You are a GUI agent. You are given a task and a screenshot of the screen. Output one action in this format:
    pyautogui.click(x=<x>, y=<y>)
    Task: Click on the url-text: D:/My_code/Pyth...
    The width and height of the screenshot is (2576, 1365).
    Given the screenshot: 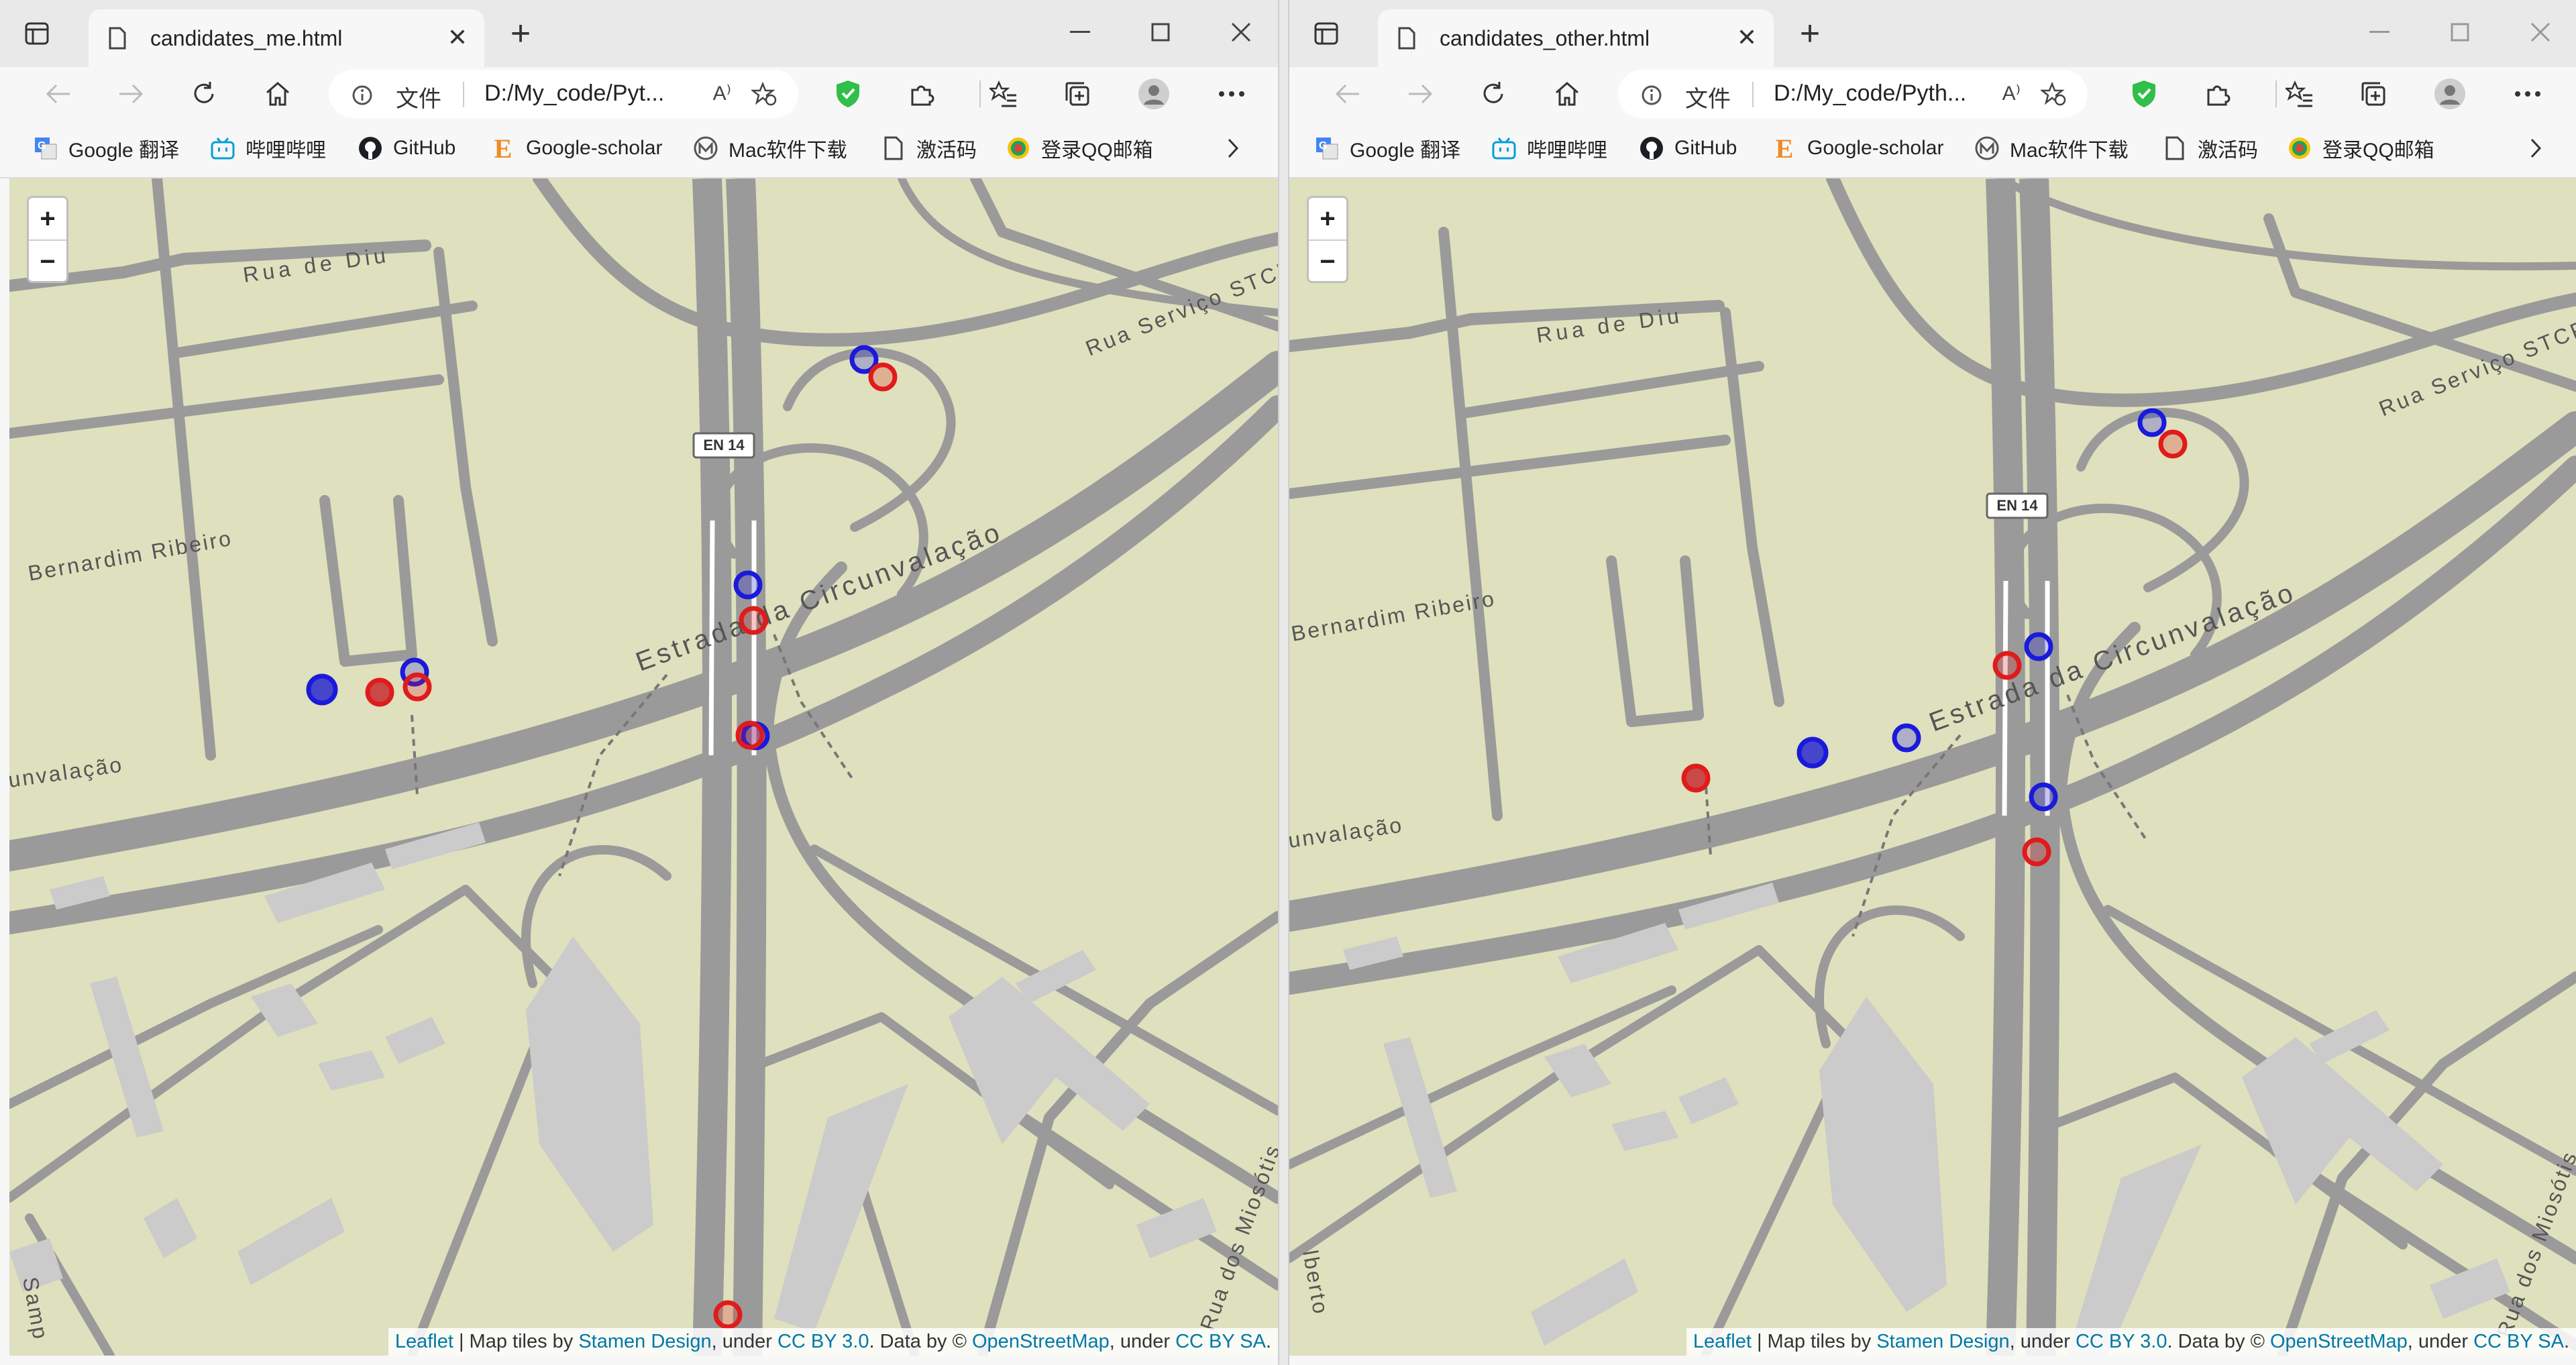 What is the action you would take?
    pyautogui.click(x=1870, y=94)
    